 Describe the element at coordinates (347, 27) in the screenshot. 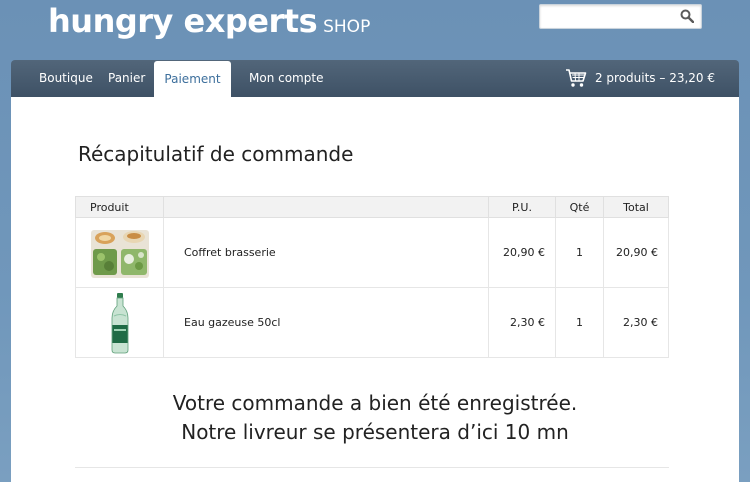

I see `brand-suffix: SHOP` at that location.